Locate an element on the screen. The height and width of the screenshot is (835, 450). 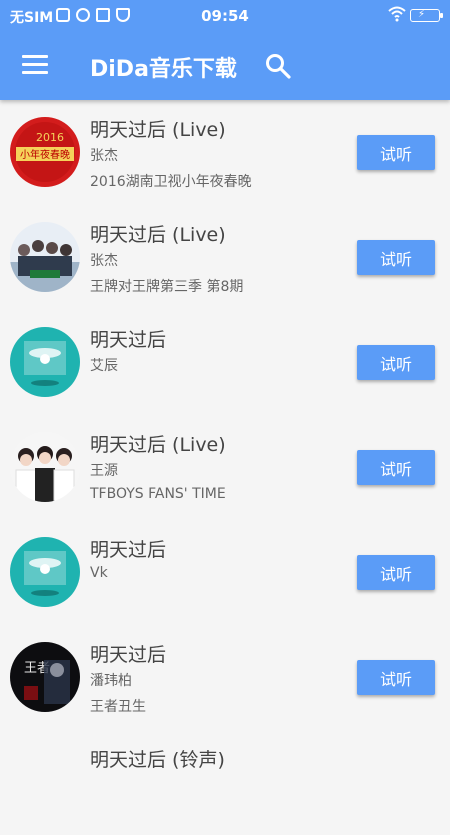
song-title: 明天过后 (铃声) is located at coordinates (157, 760).